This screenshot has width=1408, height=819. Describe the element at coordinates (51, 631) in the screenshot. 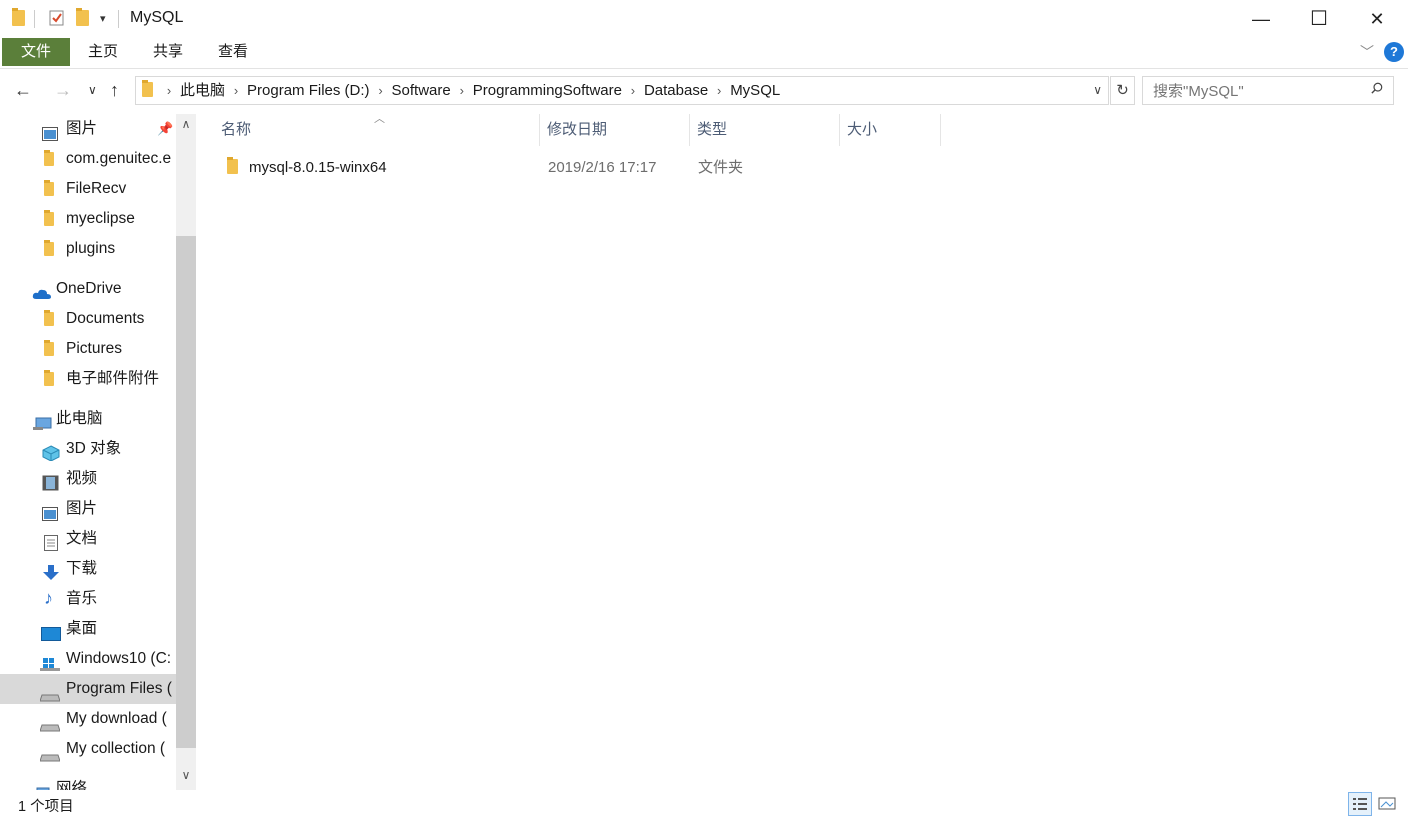

I see `desktop-icon` at that location.